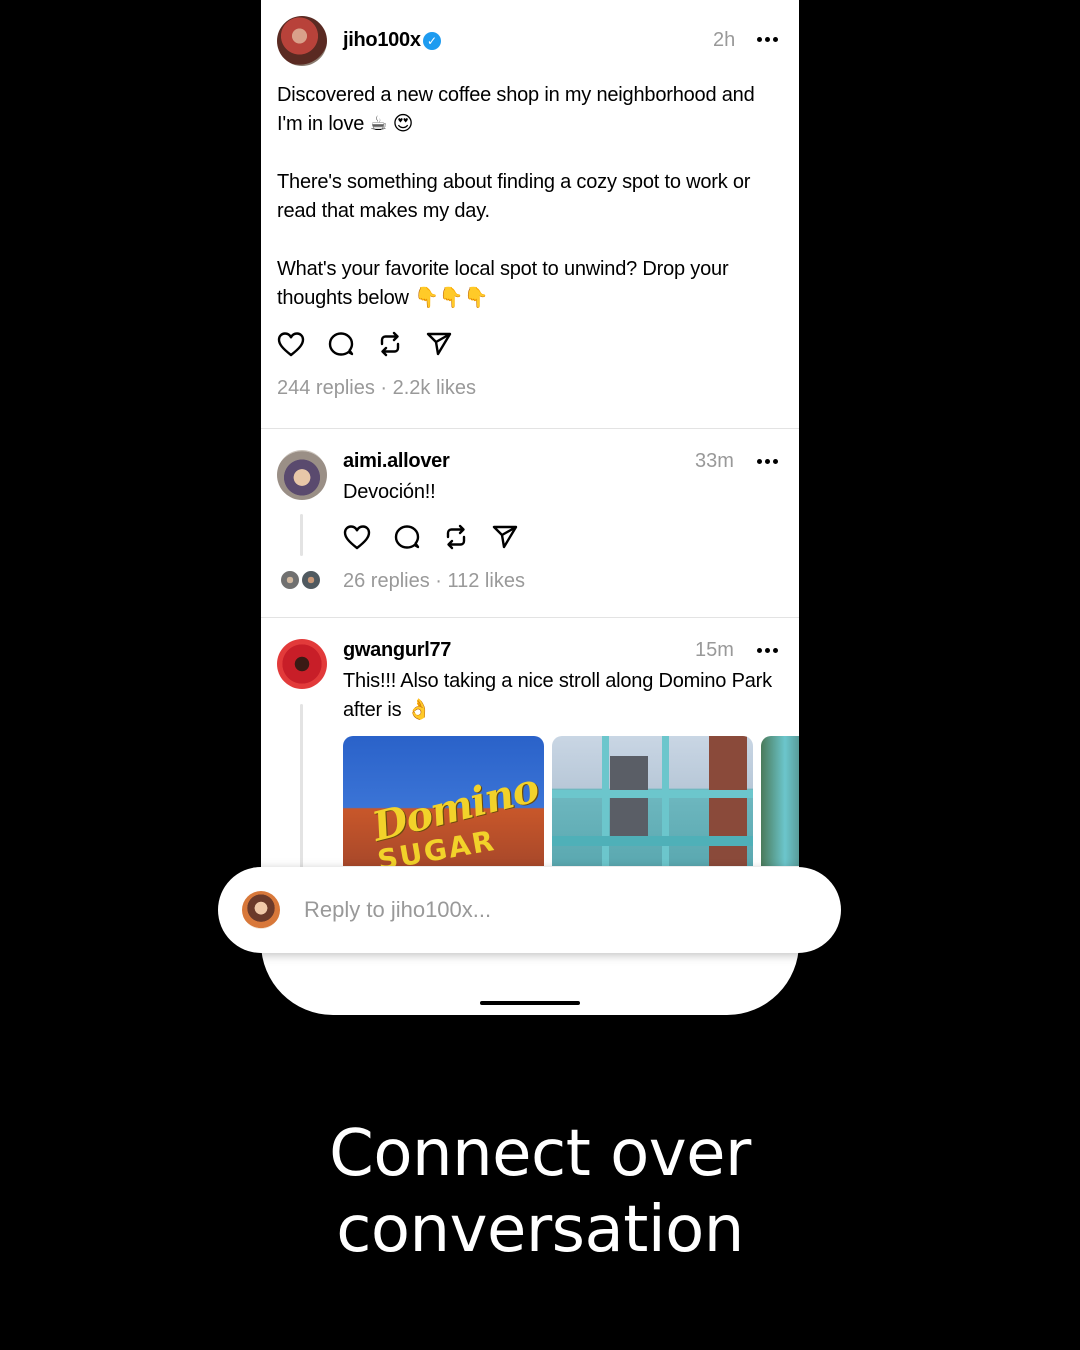 The height and width of the screenshot is (1350, 1080). Describe the element at coordinates (382, 40) in the screenshot. I see `post-username: jiho100x` at that location.